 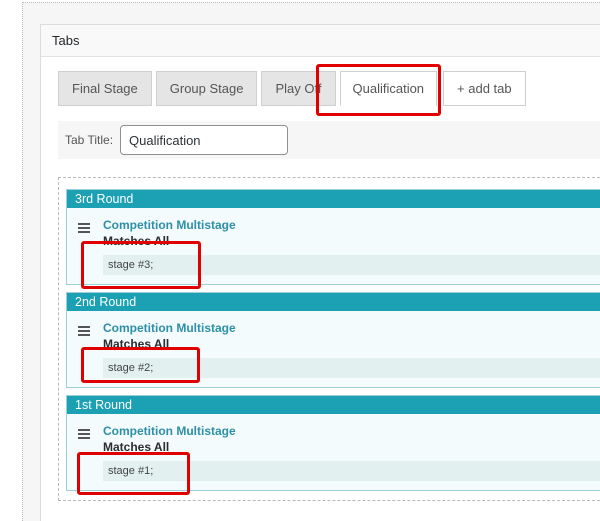 I want to click on tab-group-stage: Group Stage, so click(x=206, y=88).